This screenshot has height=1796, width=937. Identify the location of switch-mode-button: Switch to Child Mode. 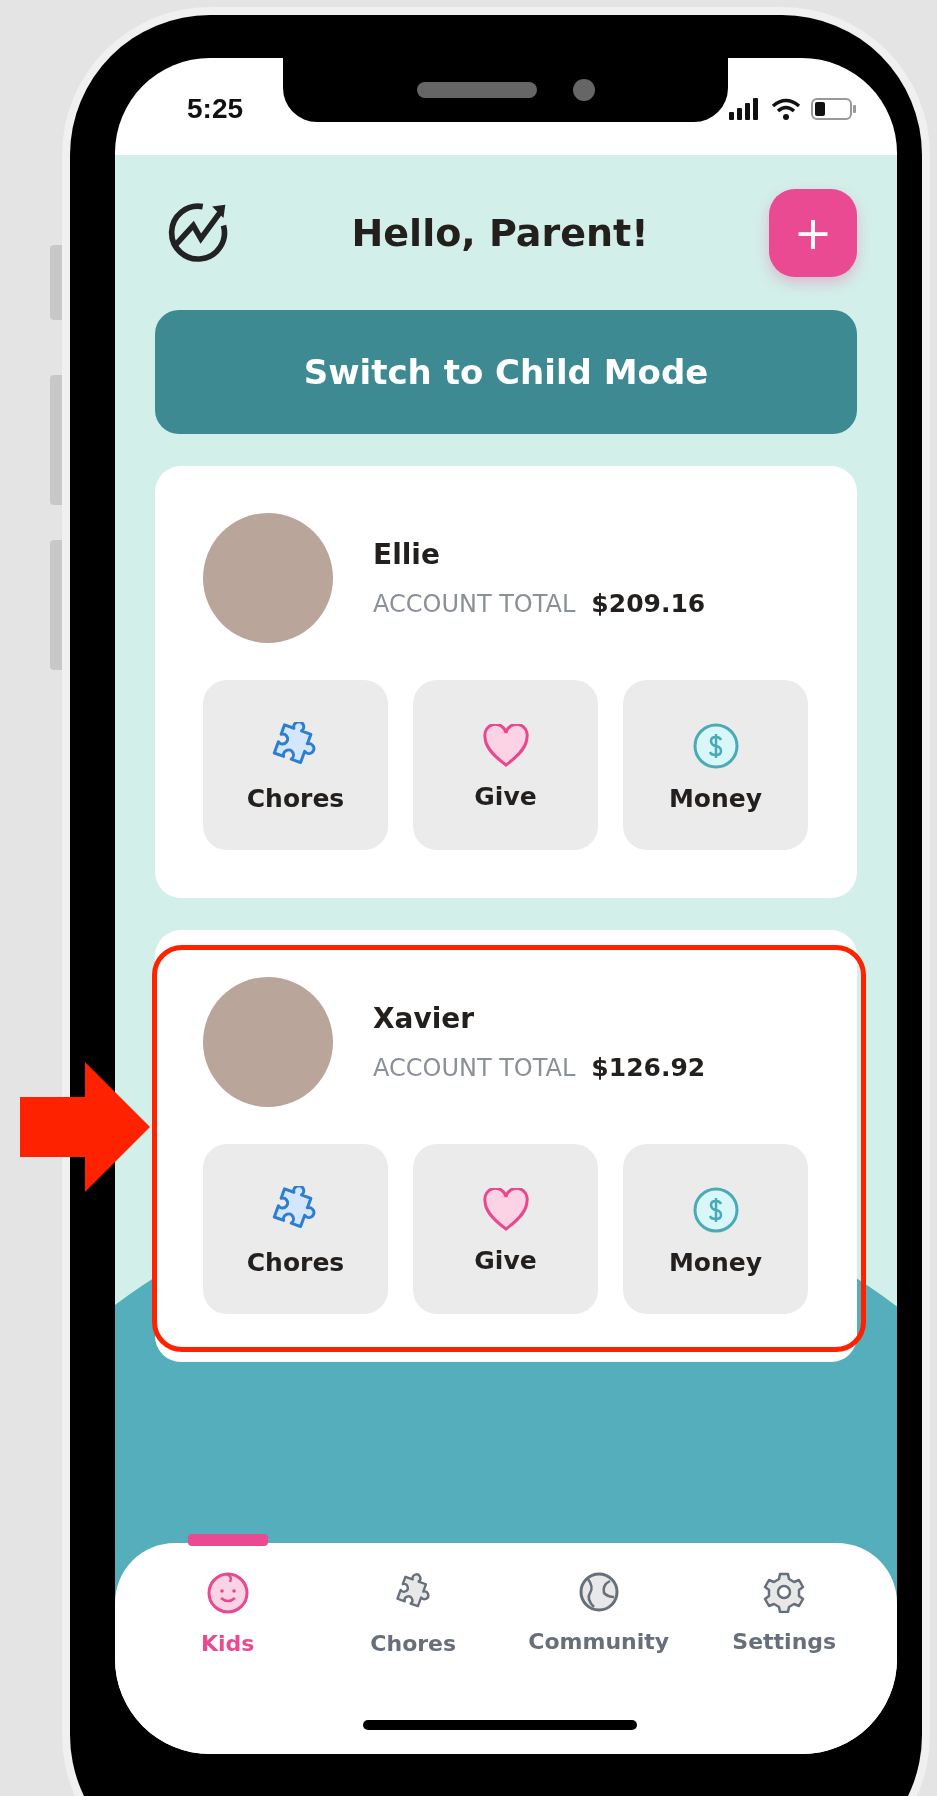
(506, 372).